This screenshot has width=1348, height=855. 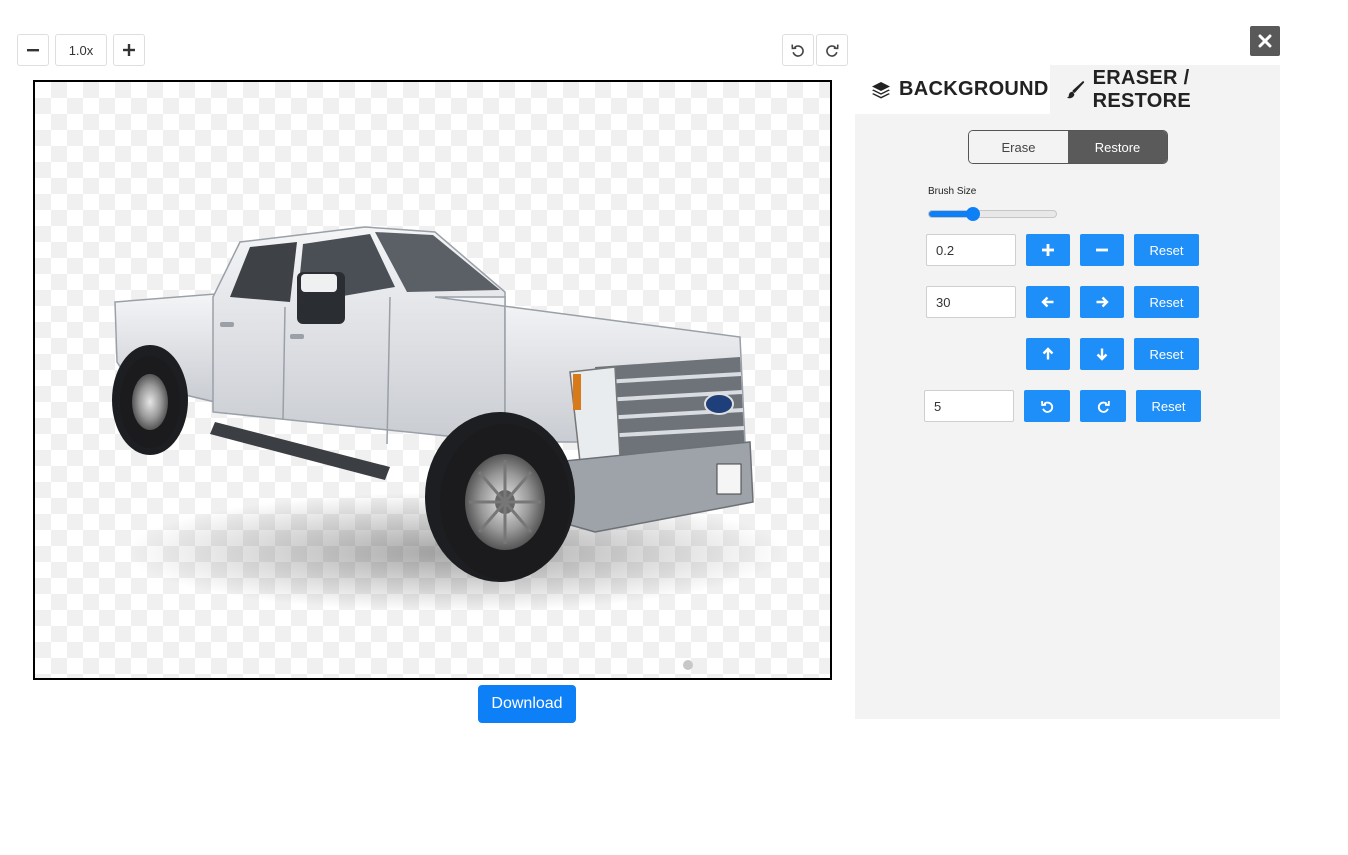 I want to click on close-button, so click(x=1265, y=41).